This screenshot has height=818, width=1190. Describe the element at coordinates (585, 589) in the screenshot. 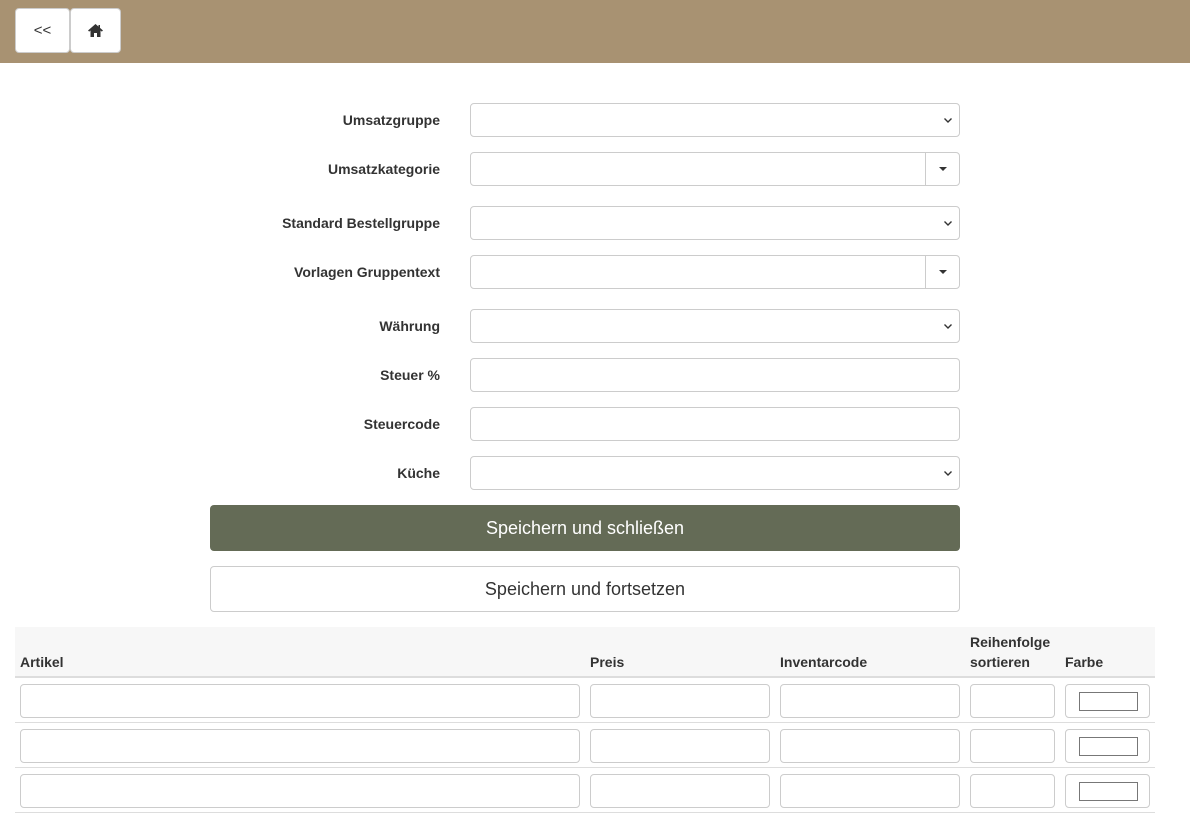

I see `save-and-continue-button: Speichern und fortsetzen` at that location.